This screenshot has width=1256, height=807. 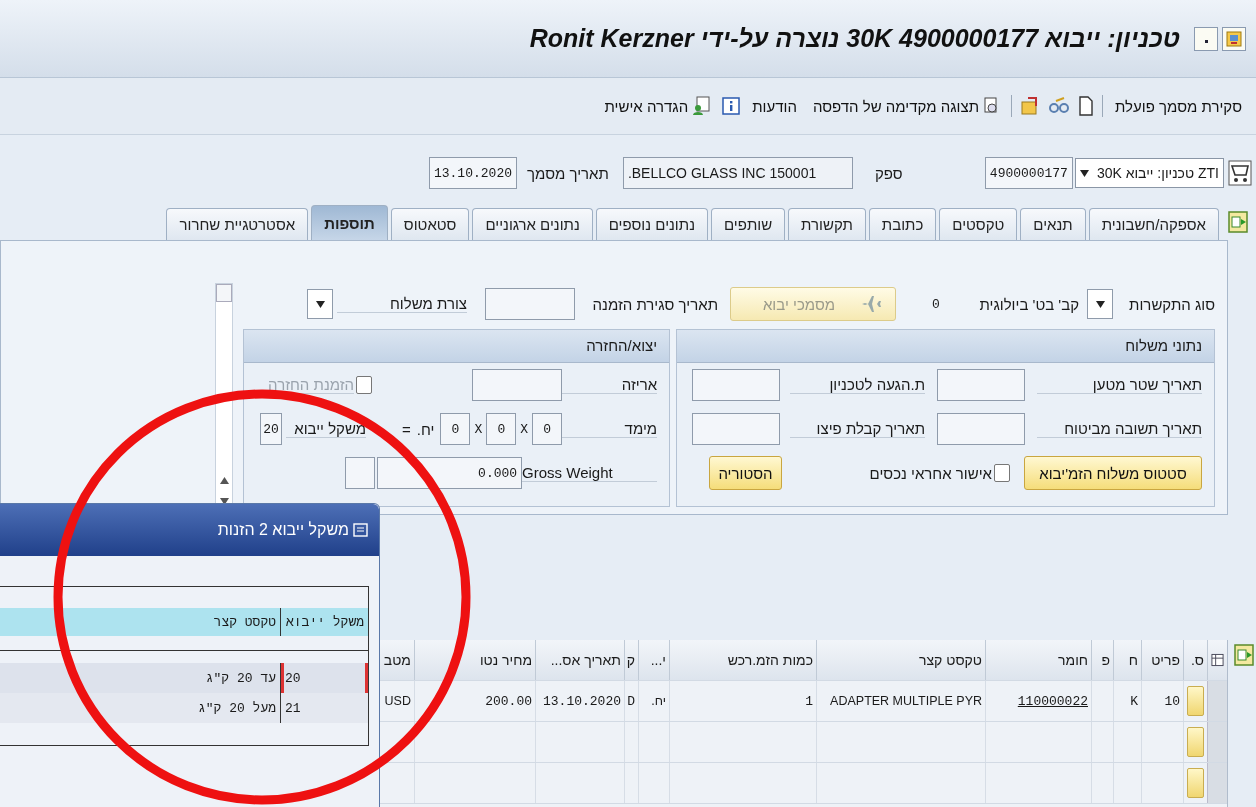 I want to click on shipping-form-label: צורת משלוח, so click(x=402, y=304).